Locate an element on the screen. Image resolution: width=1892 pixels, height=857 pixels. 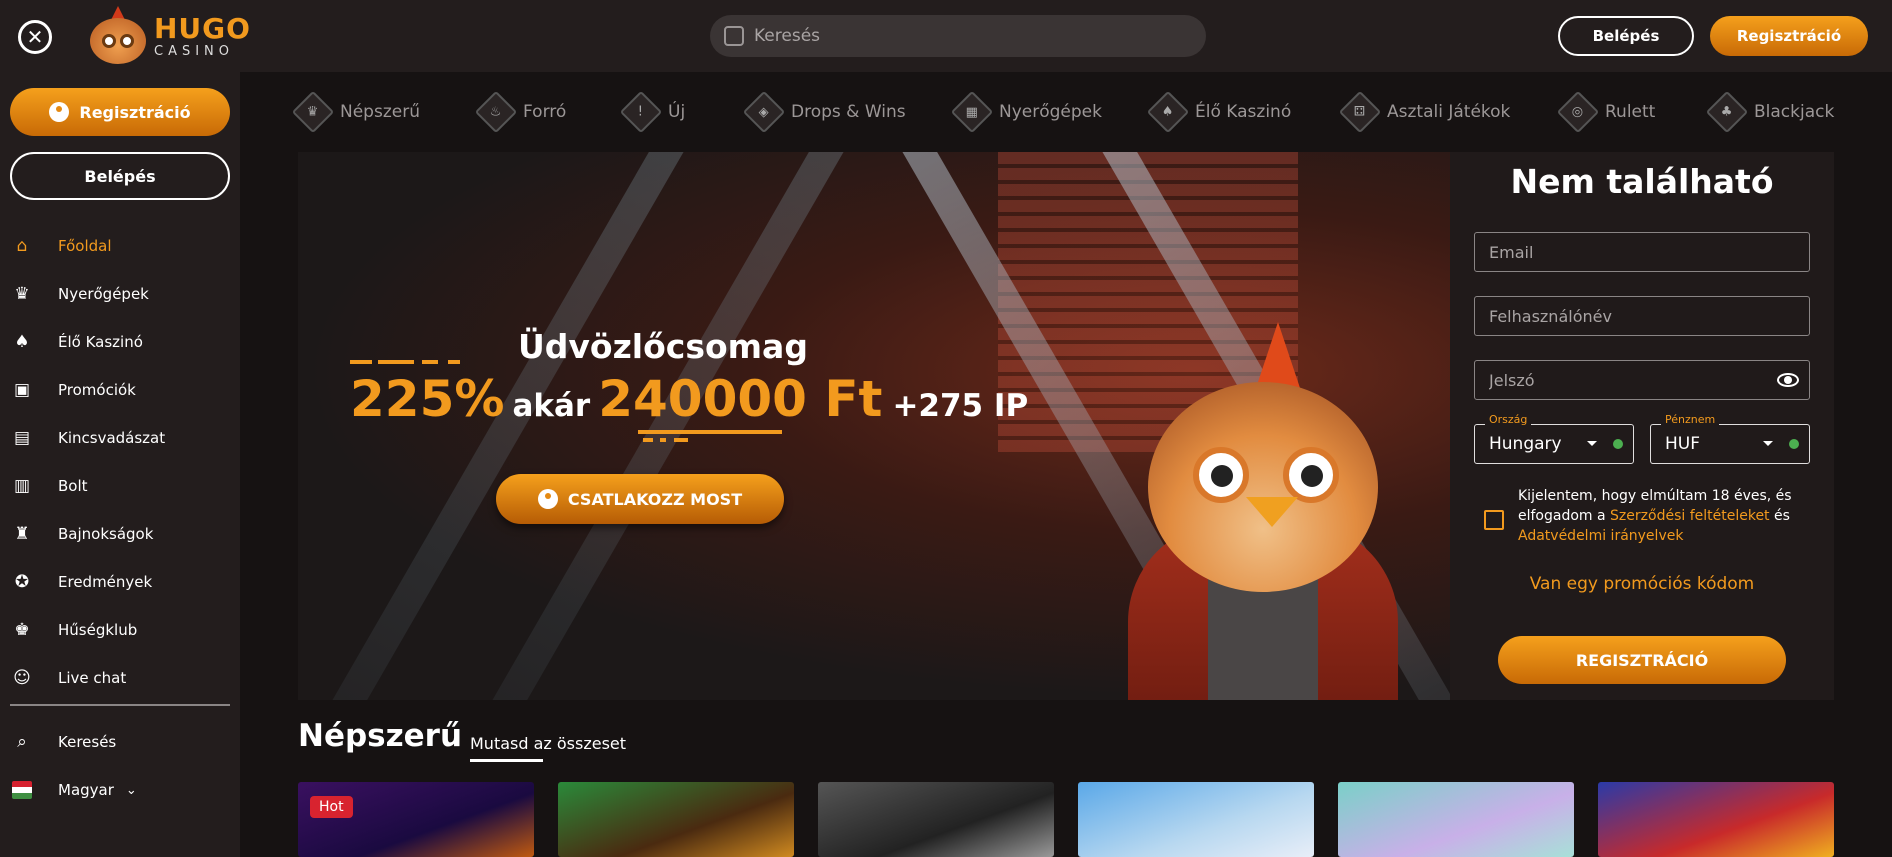
sidebar-item-label: Élő Kaszinó is located at coordinates (100, 342).